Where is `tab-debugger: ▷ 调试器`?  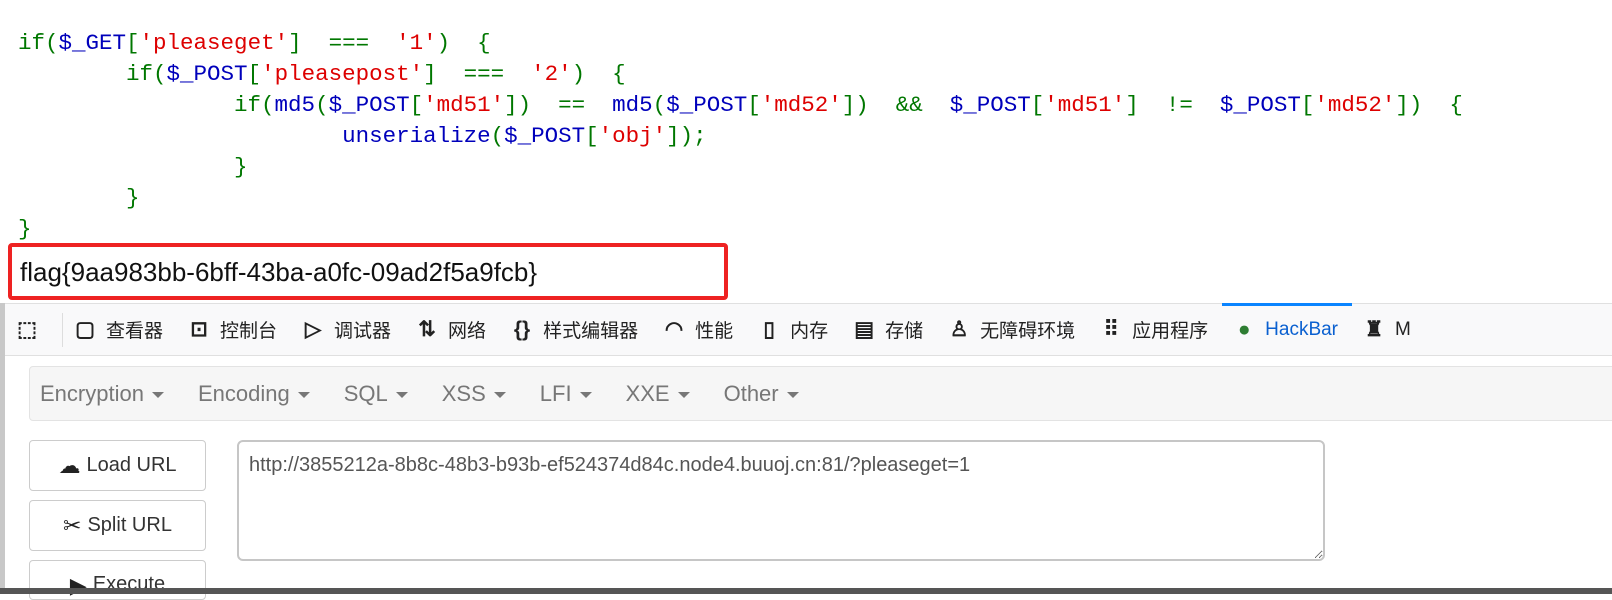 tab-debugger: ▷ 调试器 is located at coordinates (348, 329).